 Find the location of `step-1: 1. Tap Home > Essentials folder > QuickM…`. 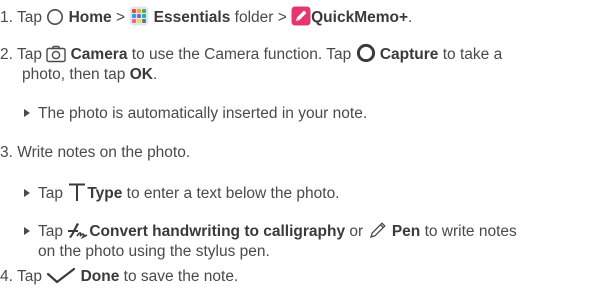

step-1: 1. Tap Home > Essentials folder > QuickM… is located at coordinates (206, 19).